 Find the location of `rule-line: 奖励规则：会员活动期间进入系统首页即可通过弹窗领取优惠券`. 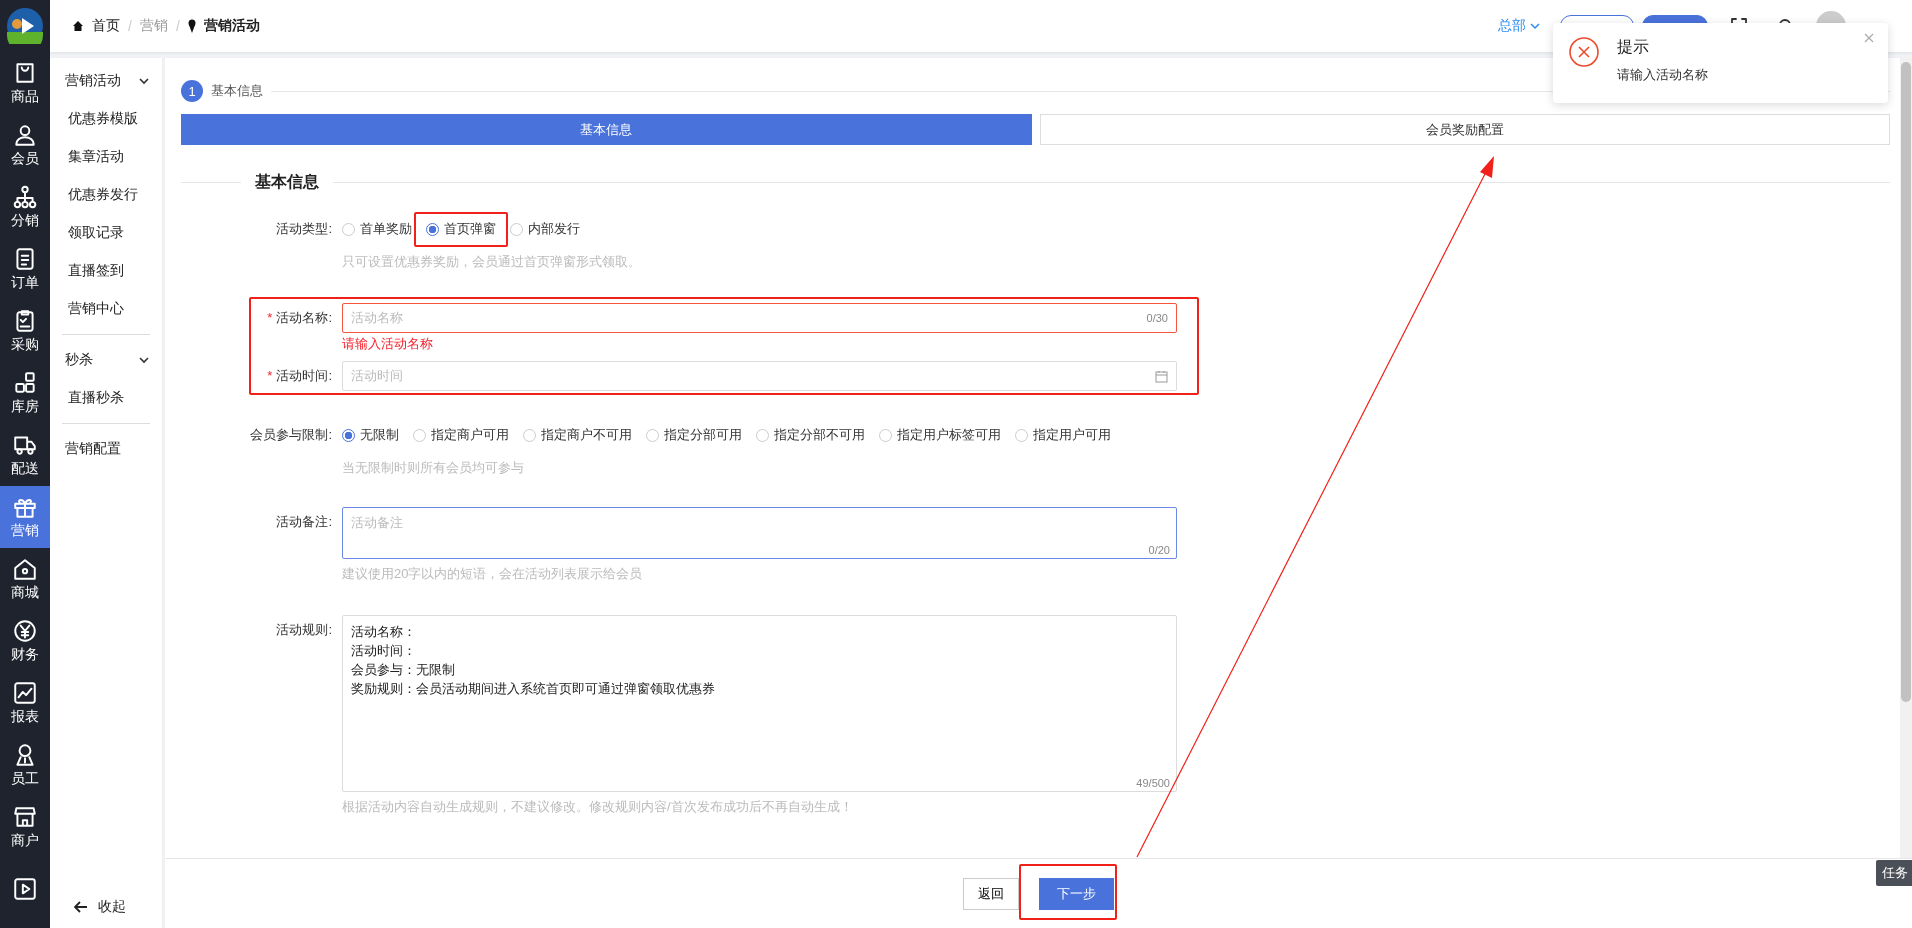

rule-line: 奖励规则：会员活动期间进入系统首页即可通过弹窗领取优惠券 is located at coordinates (533, 689).